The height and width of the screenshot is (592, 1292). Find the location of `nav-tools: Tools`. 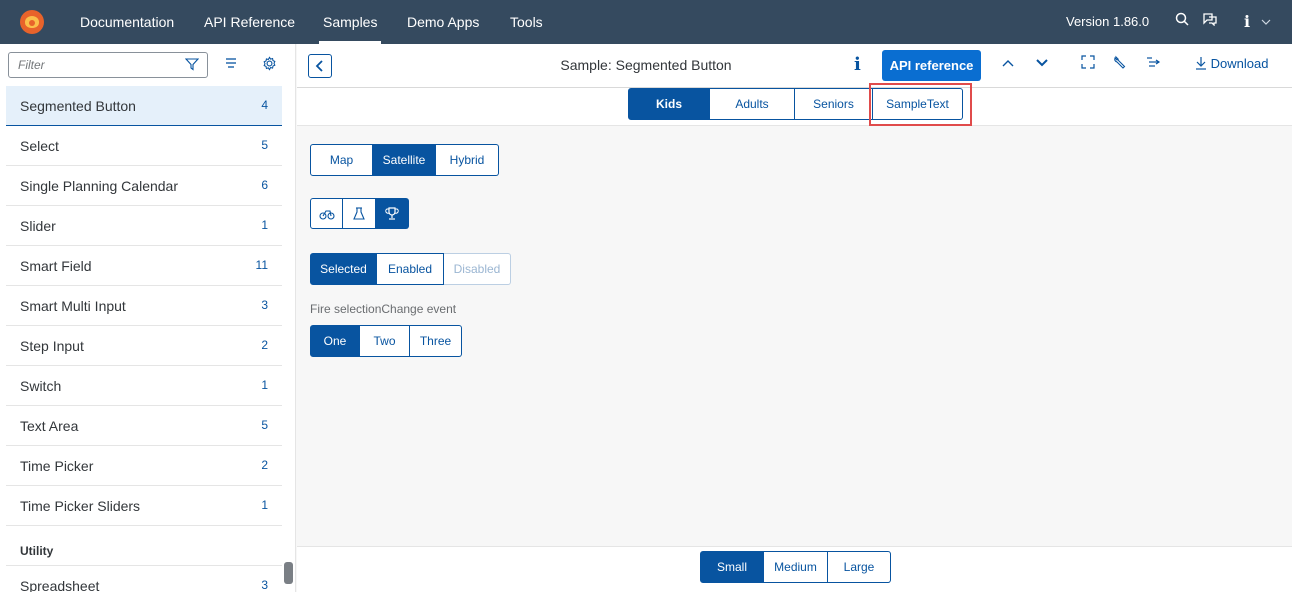

nav-tools: Tools is located at coordinates (526, 22).